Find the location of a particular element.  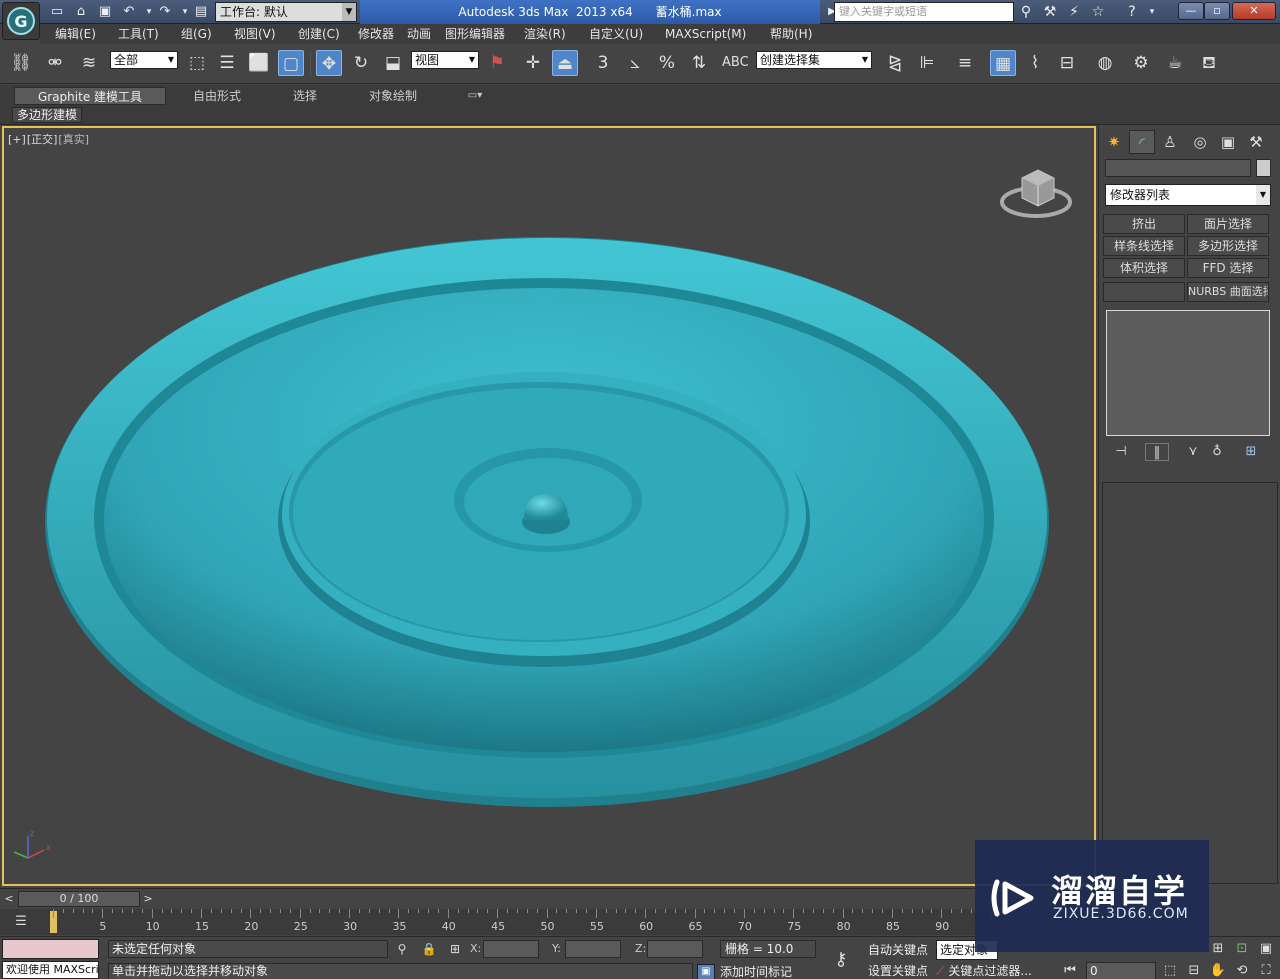

empty-modifier-button is located at coordinates (1144, 292).